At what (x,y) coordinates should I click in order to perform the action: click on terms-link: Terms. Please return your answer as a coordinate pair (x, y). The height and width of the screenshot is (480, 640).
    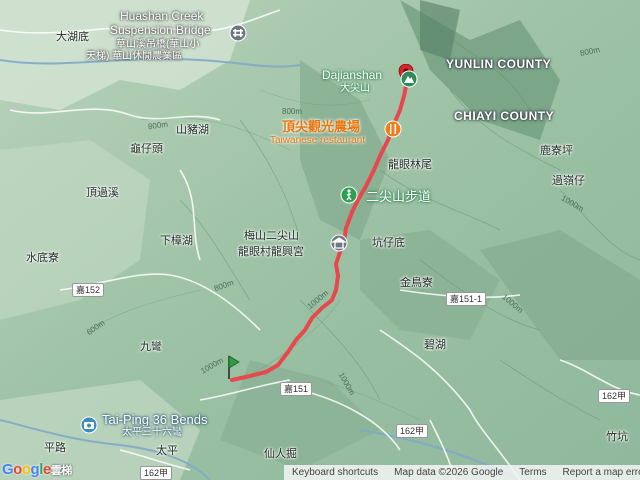
    Looking at the image, I should click on (532, 472).